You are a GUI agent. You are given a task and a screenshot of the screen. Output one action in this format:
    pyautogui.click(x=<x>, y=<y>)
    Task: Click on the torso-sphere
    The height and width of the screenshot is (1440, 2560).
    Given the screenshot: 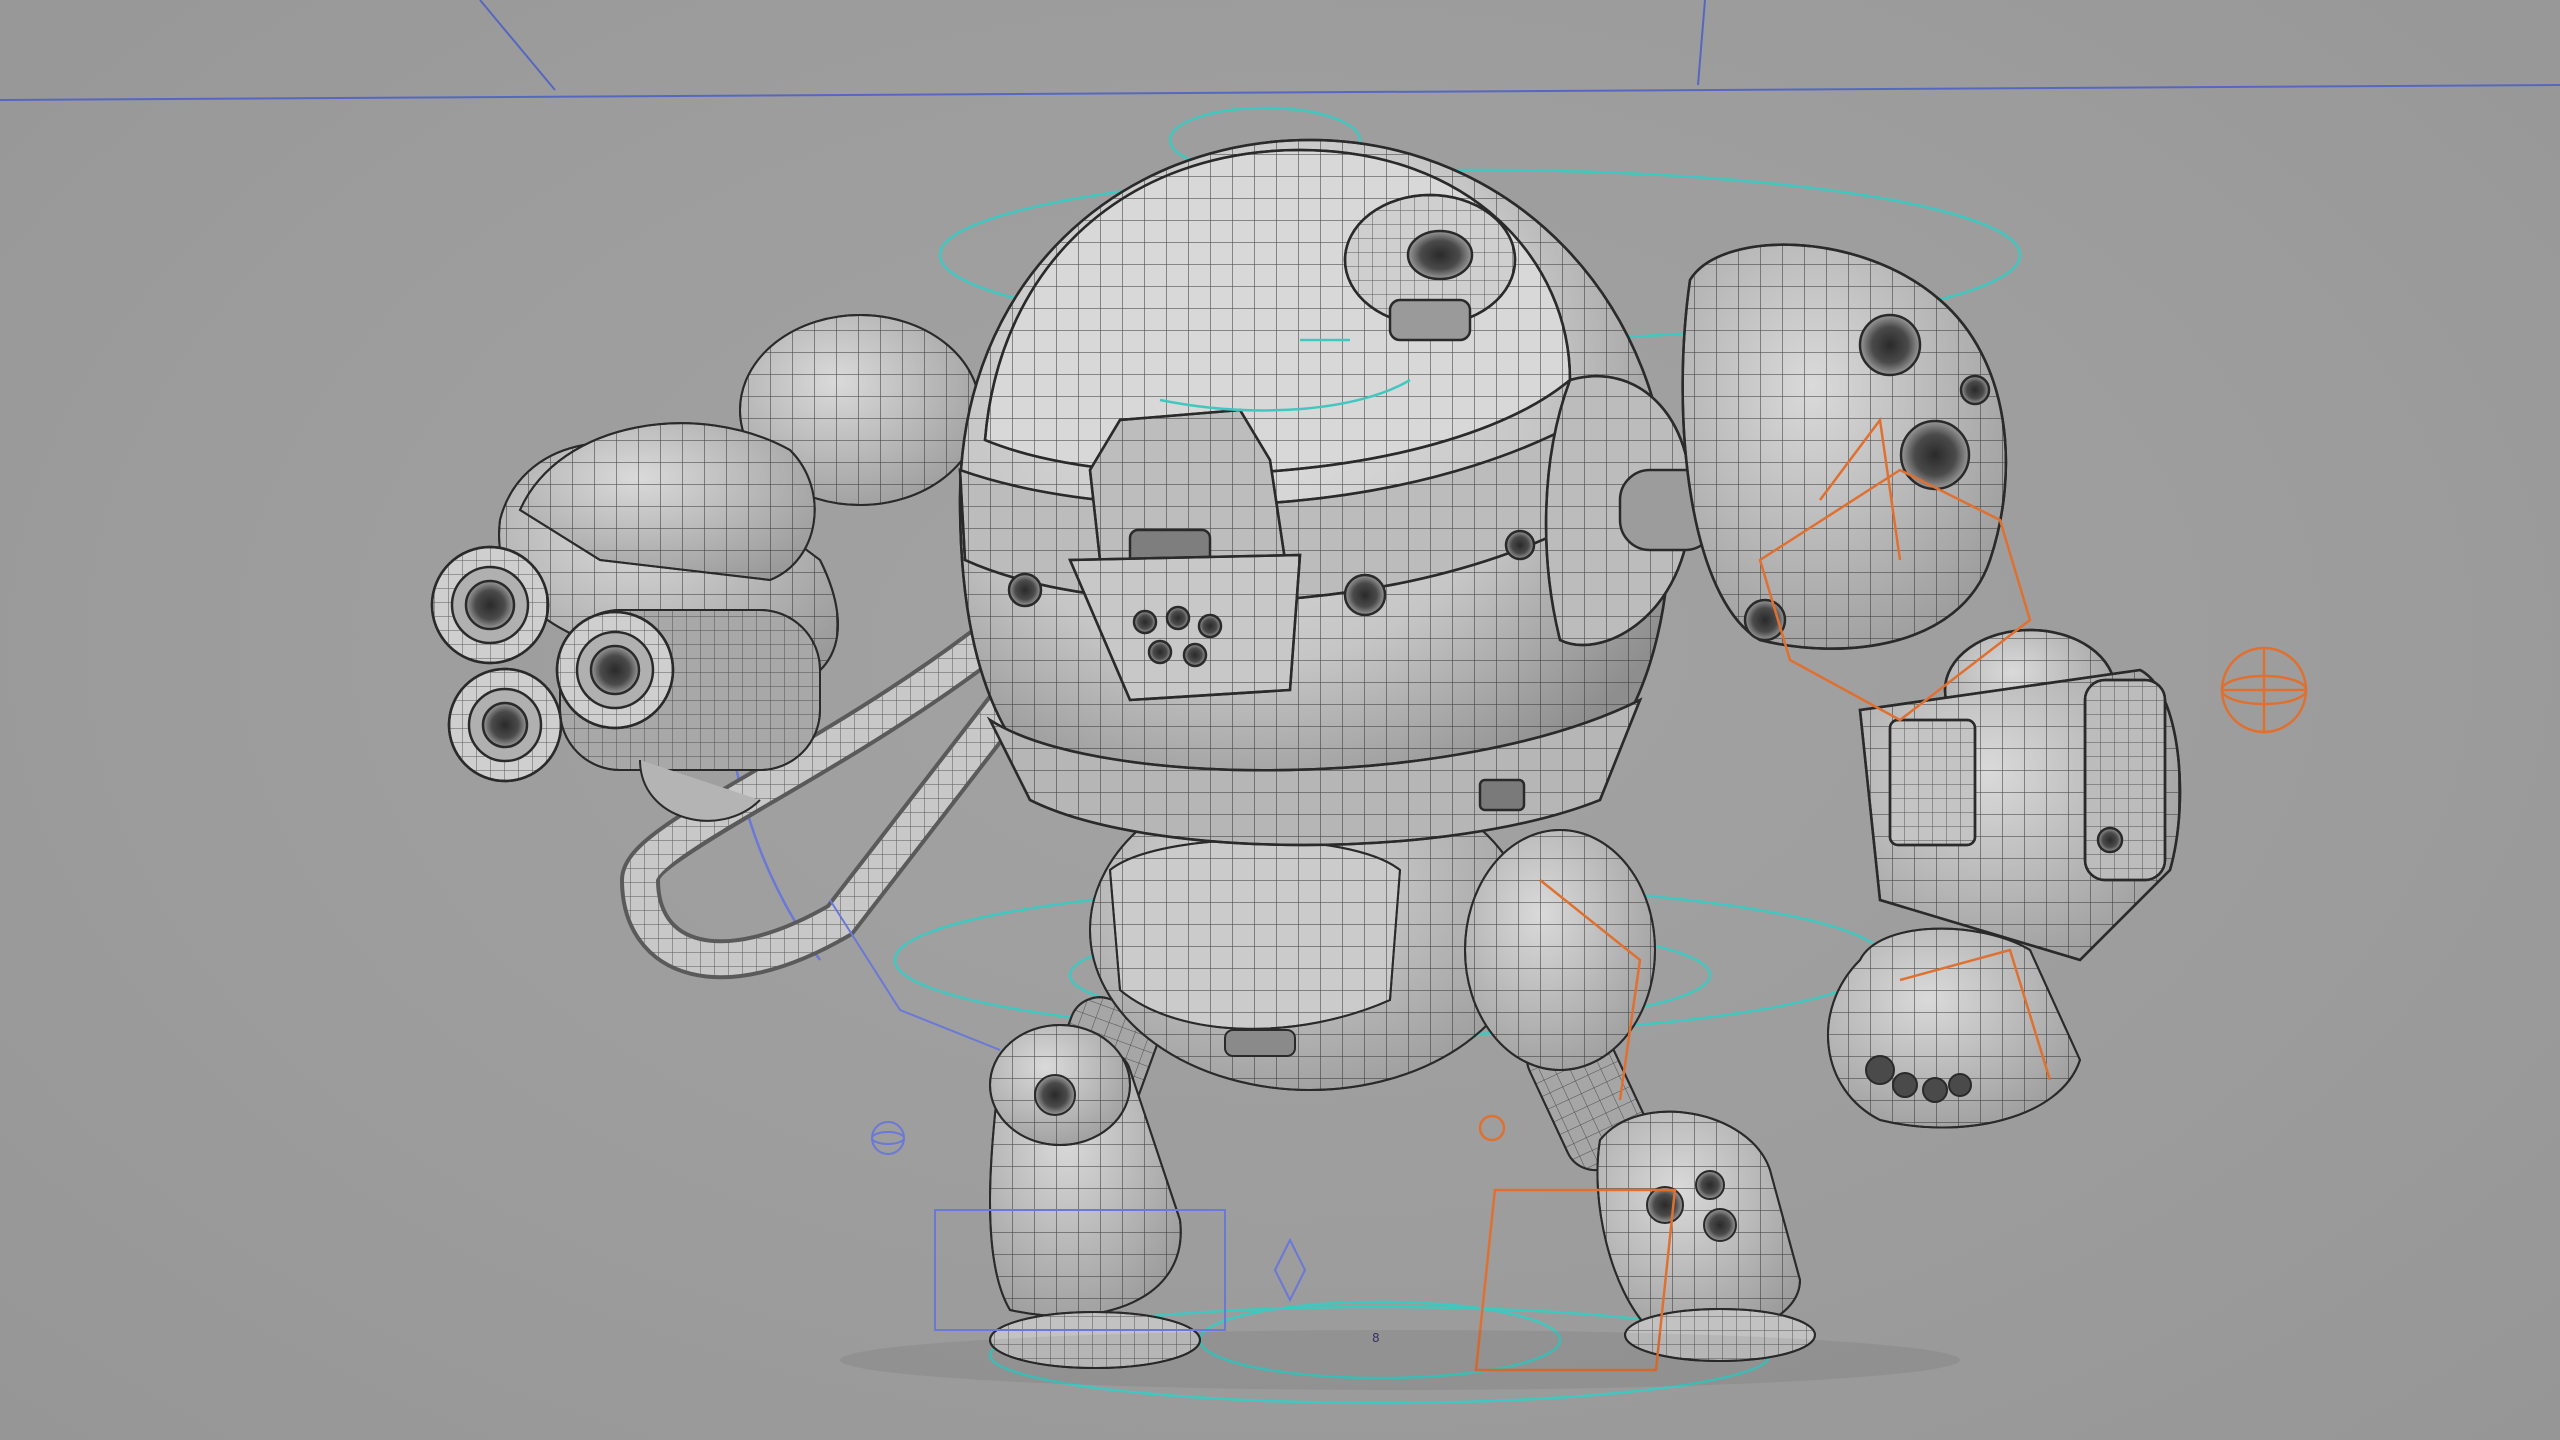 What is the action you would take?
    pyautogui.click(x=1325, y=492)
    